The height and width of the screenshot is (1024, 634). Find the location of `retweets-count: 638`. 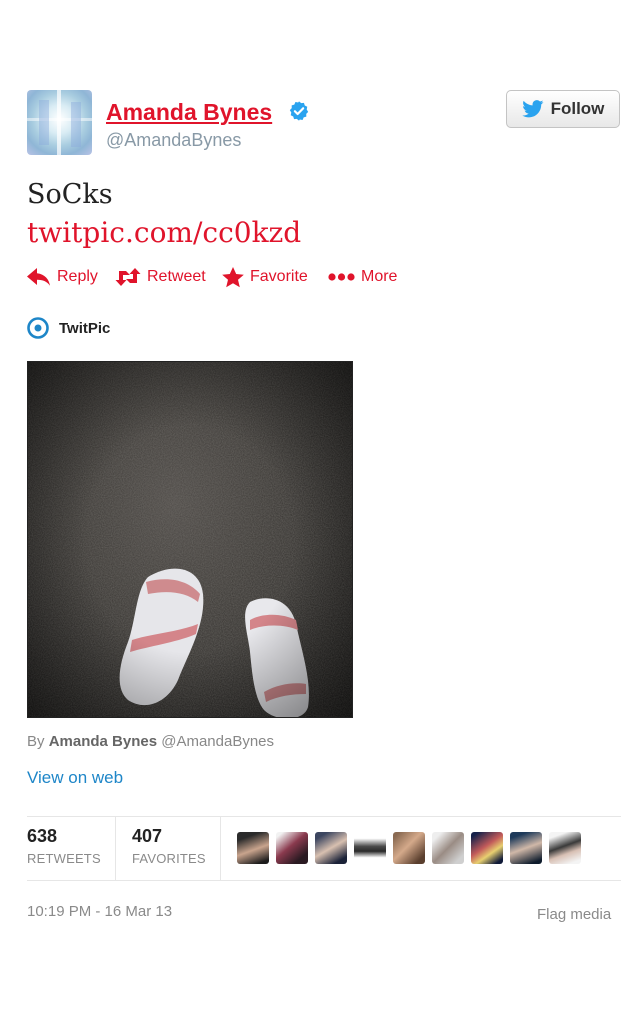

retweets-count: 638 is located at coordinates (42, 836).